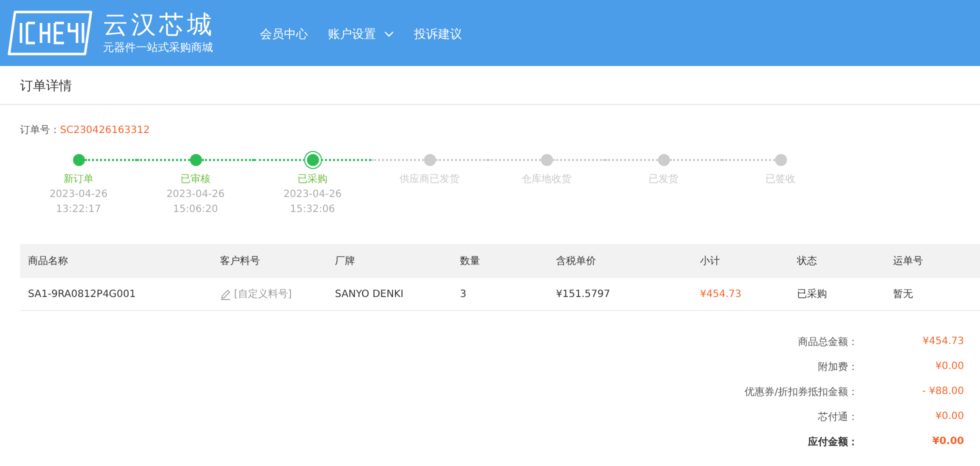 This screenshot has height=466, width=980. Describe the element at coordinates (438, 34) in the screenshot. I see `nav-link: 投诉建议` at that location.